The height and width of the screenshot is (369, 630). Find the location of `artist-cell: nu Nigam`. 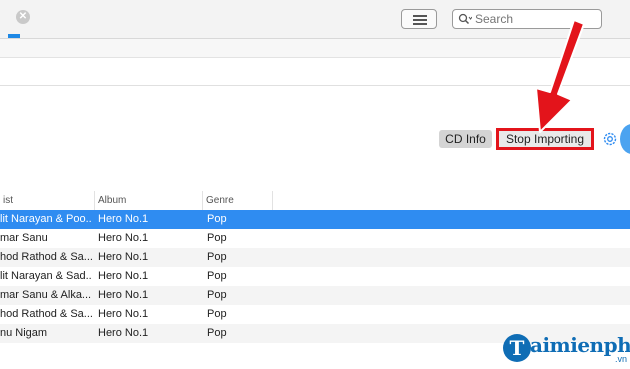

artist-cell: nu Nigam is located at coordinates (24, 333).